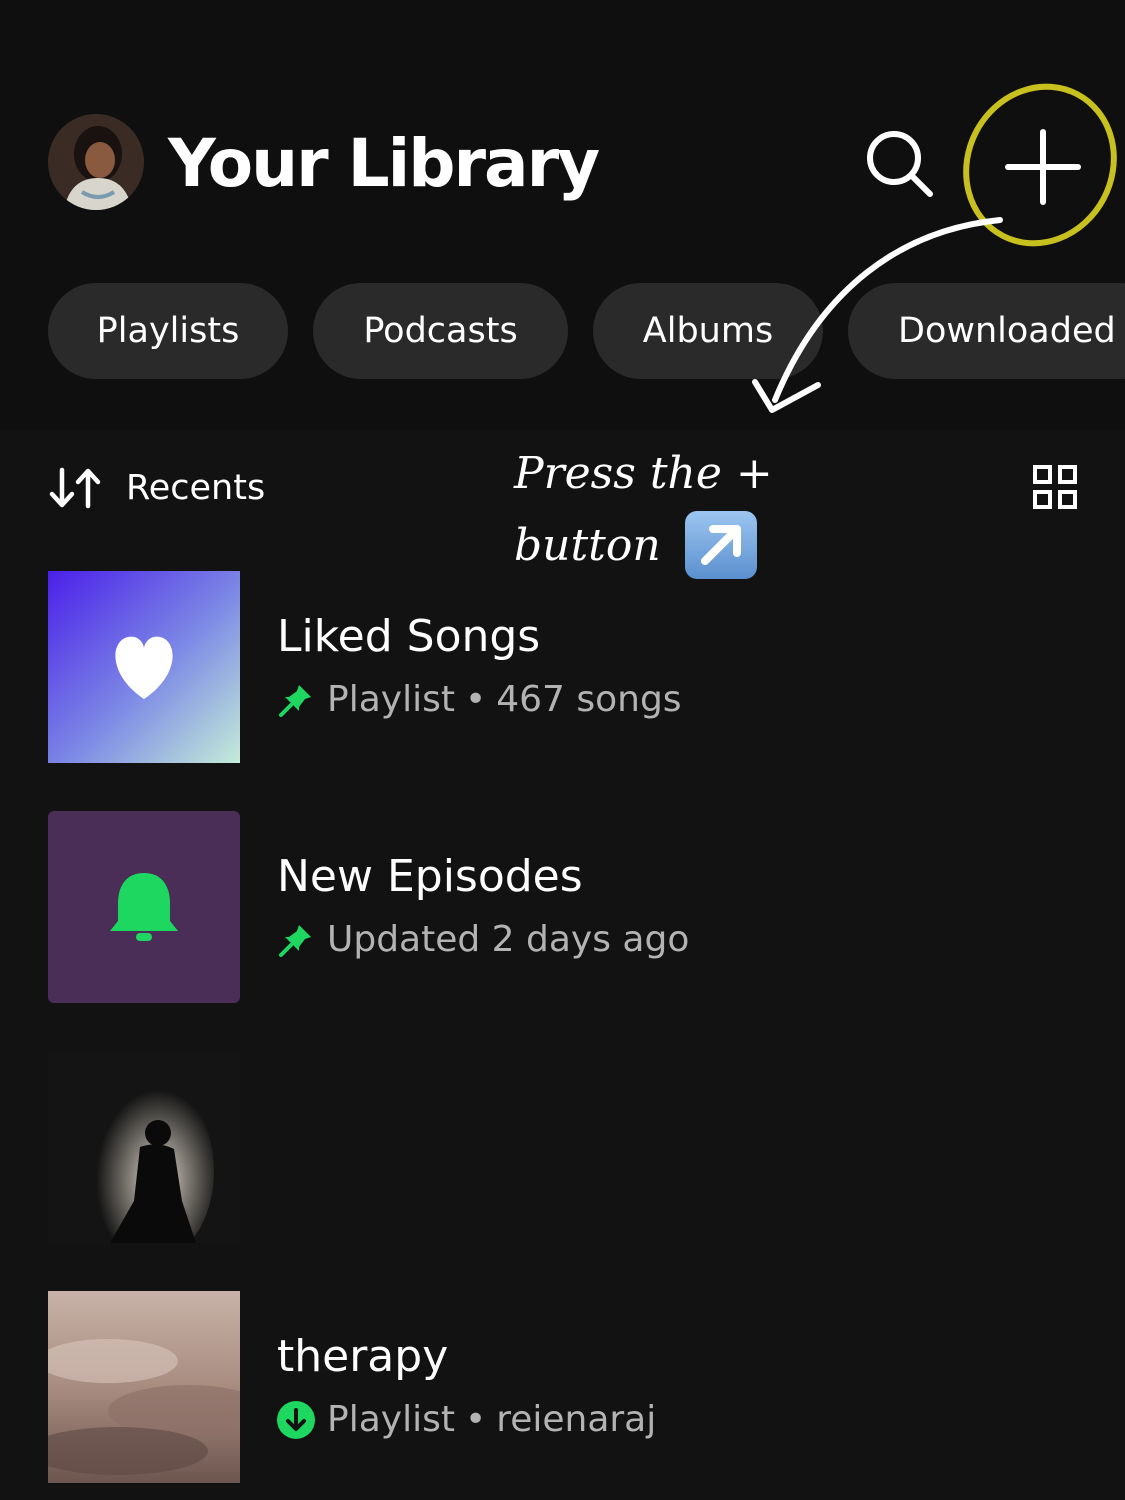 The height and width of the screenshot is (1500, 1125). I want to click on item-subtitle: Updated 2 days ago, so click(483, 939).